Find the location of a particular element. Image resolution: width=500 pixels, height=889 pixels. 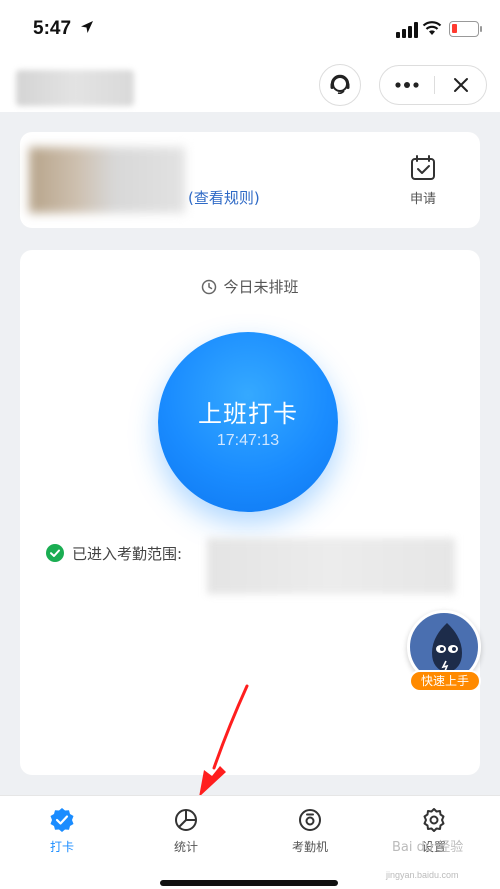

battery-icon is located at coordinates (465, 29).